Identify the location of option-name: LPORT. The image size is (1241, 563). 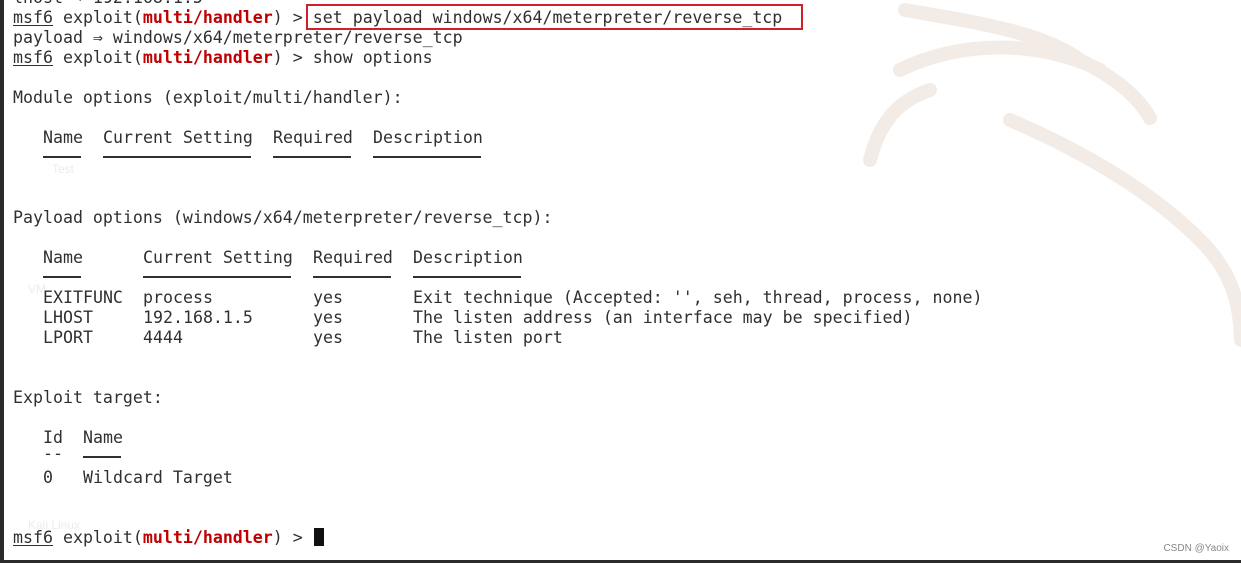
(68, 337).